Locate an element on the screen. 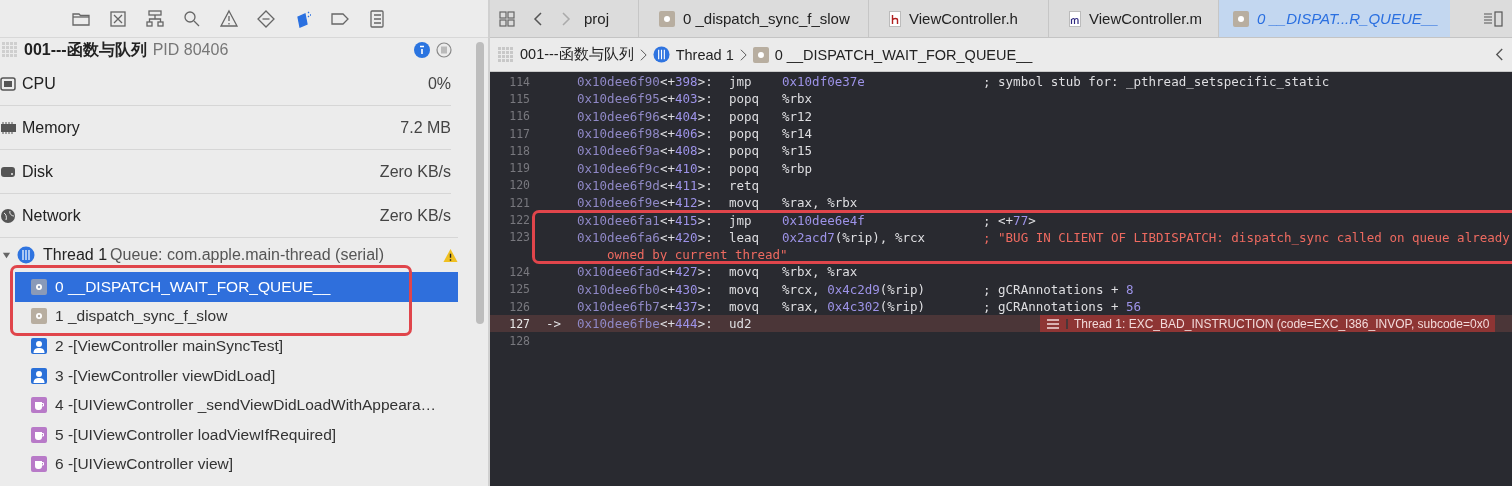 The width and height of the screenshot is (1512, 486). disclosure-triangle is located at coordinates (7, 255).